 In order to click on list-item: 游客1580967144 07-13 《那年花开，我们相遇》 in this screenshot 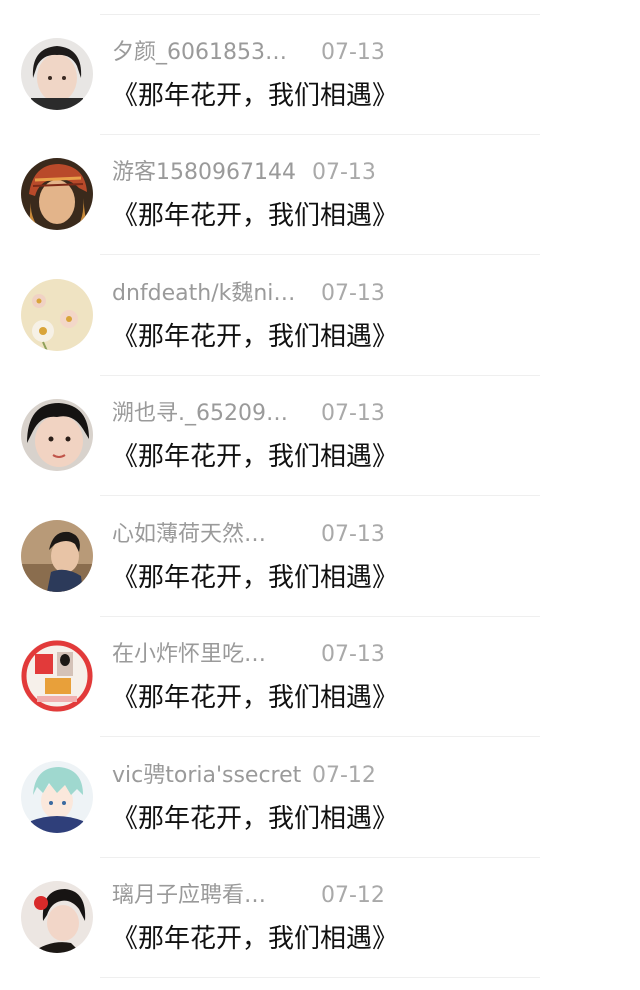, I will do `click(320, 187)`.